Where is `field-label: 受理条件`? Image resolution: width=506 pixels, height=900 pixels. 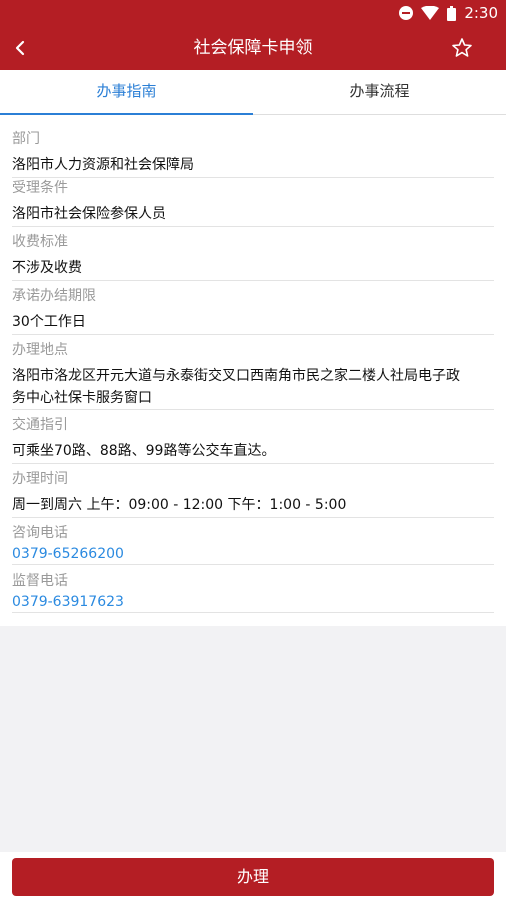 field-label: 受理条件 is located at coordinates (40, 188).